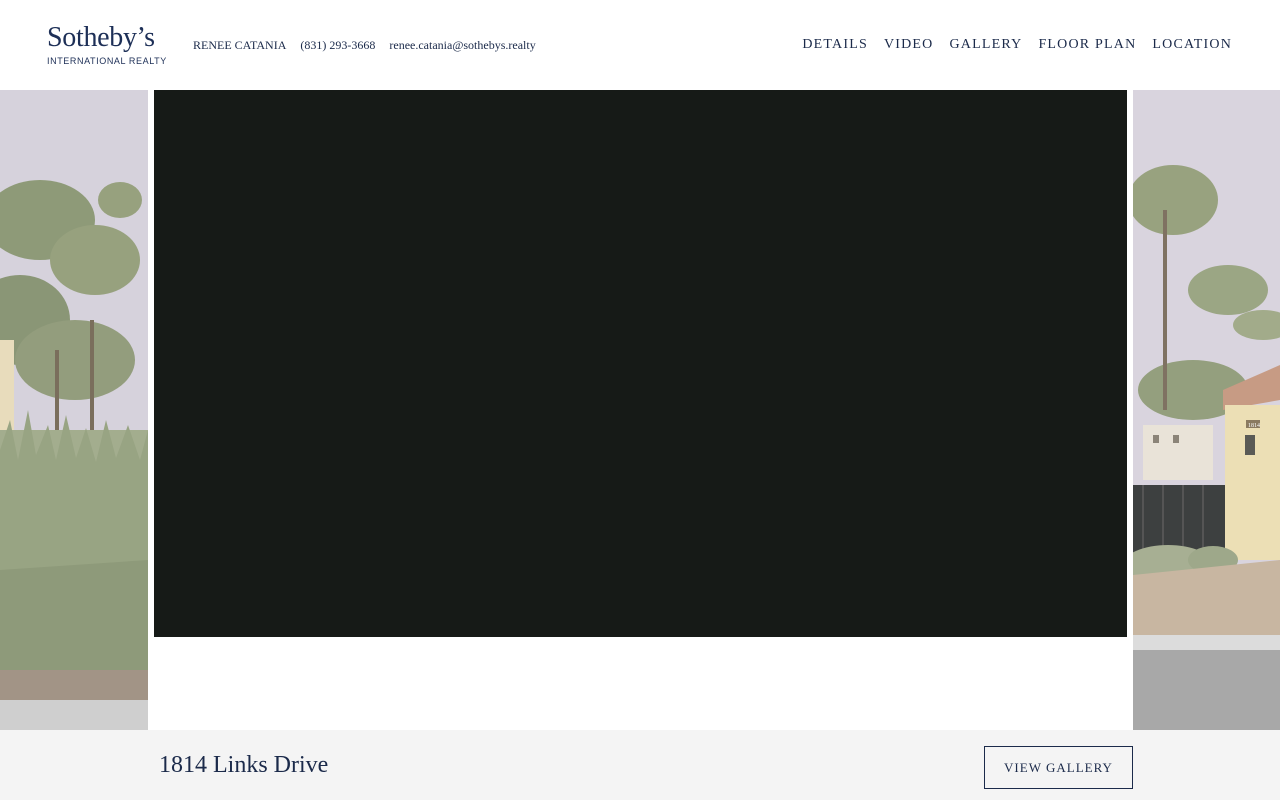 The height and width of the screenshot is (800, 1280). What do you see at coordinates (101, 37) in the screenshot?
I see `logo-wordmark: Sotheby’s` at bounding box center [101, 37].